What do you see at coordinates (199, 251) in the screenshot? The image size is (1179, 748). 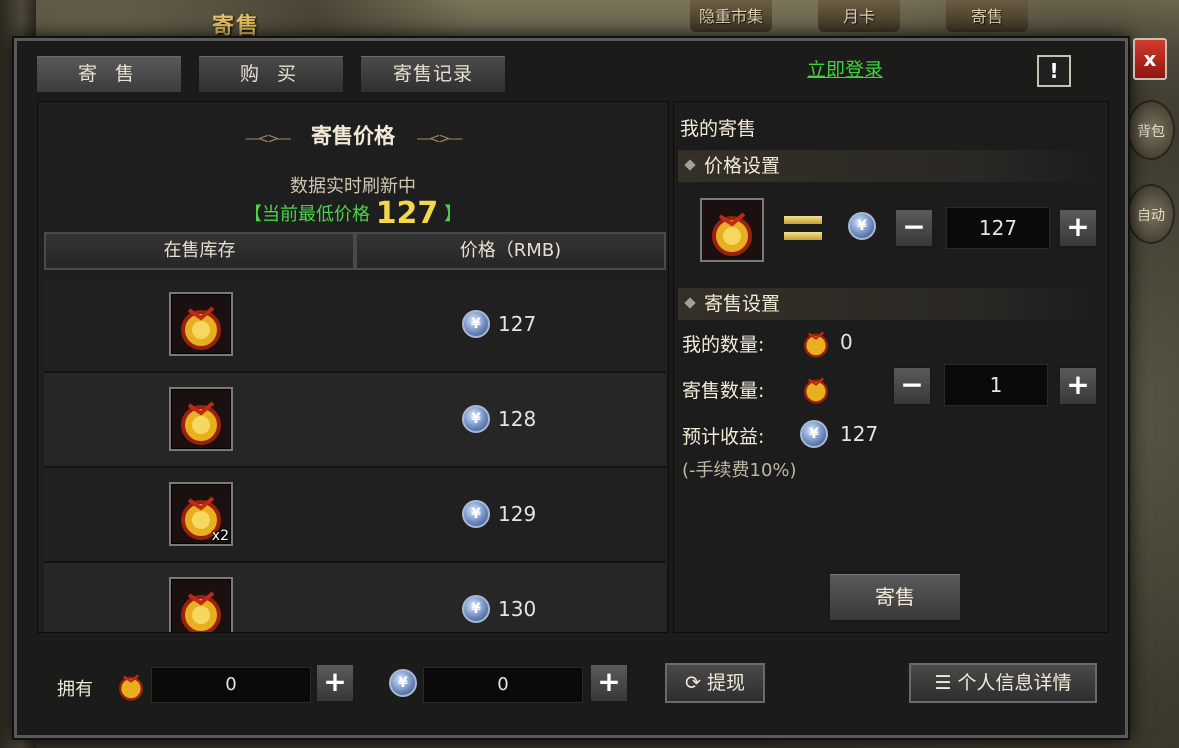 I see `column-header-stock: 在售库存` at bounding box center [199, 251].